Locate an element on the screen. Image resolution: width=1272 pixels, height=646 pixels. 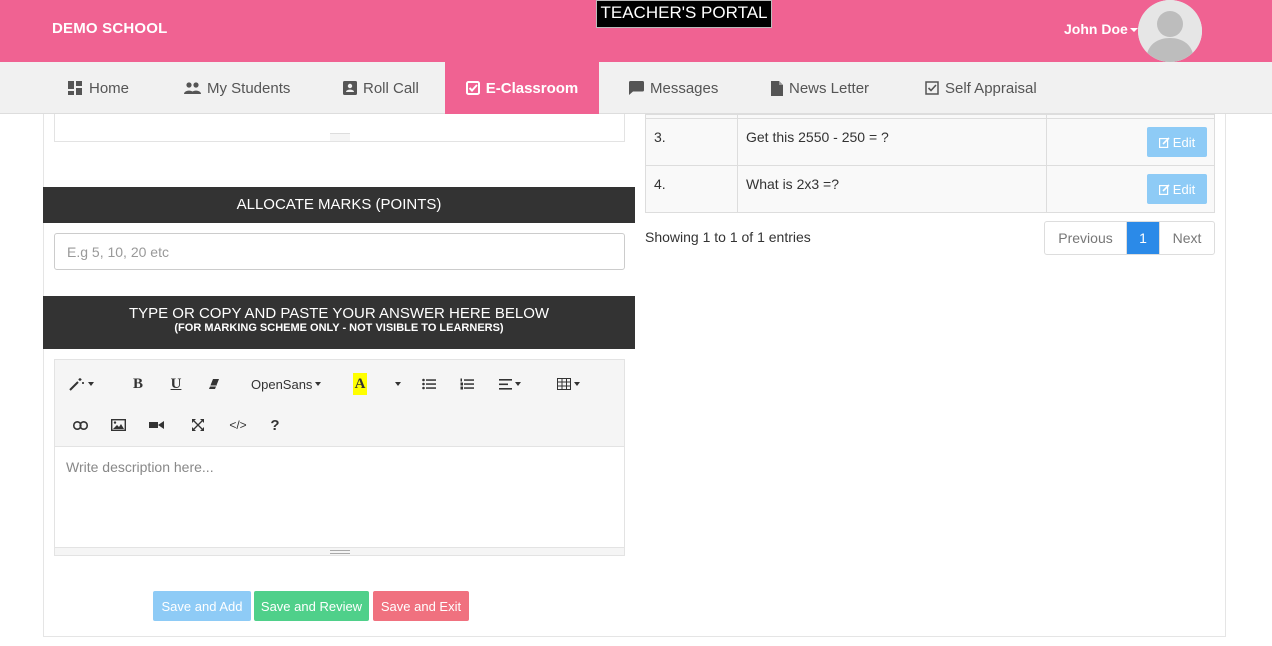
font-family-label: OpenSans is located at coordinates (282, 384).